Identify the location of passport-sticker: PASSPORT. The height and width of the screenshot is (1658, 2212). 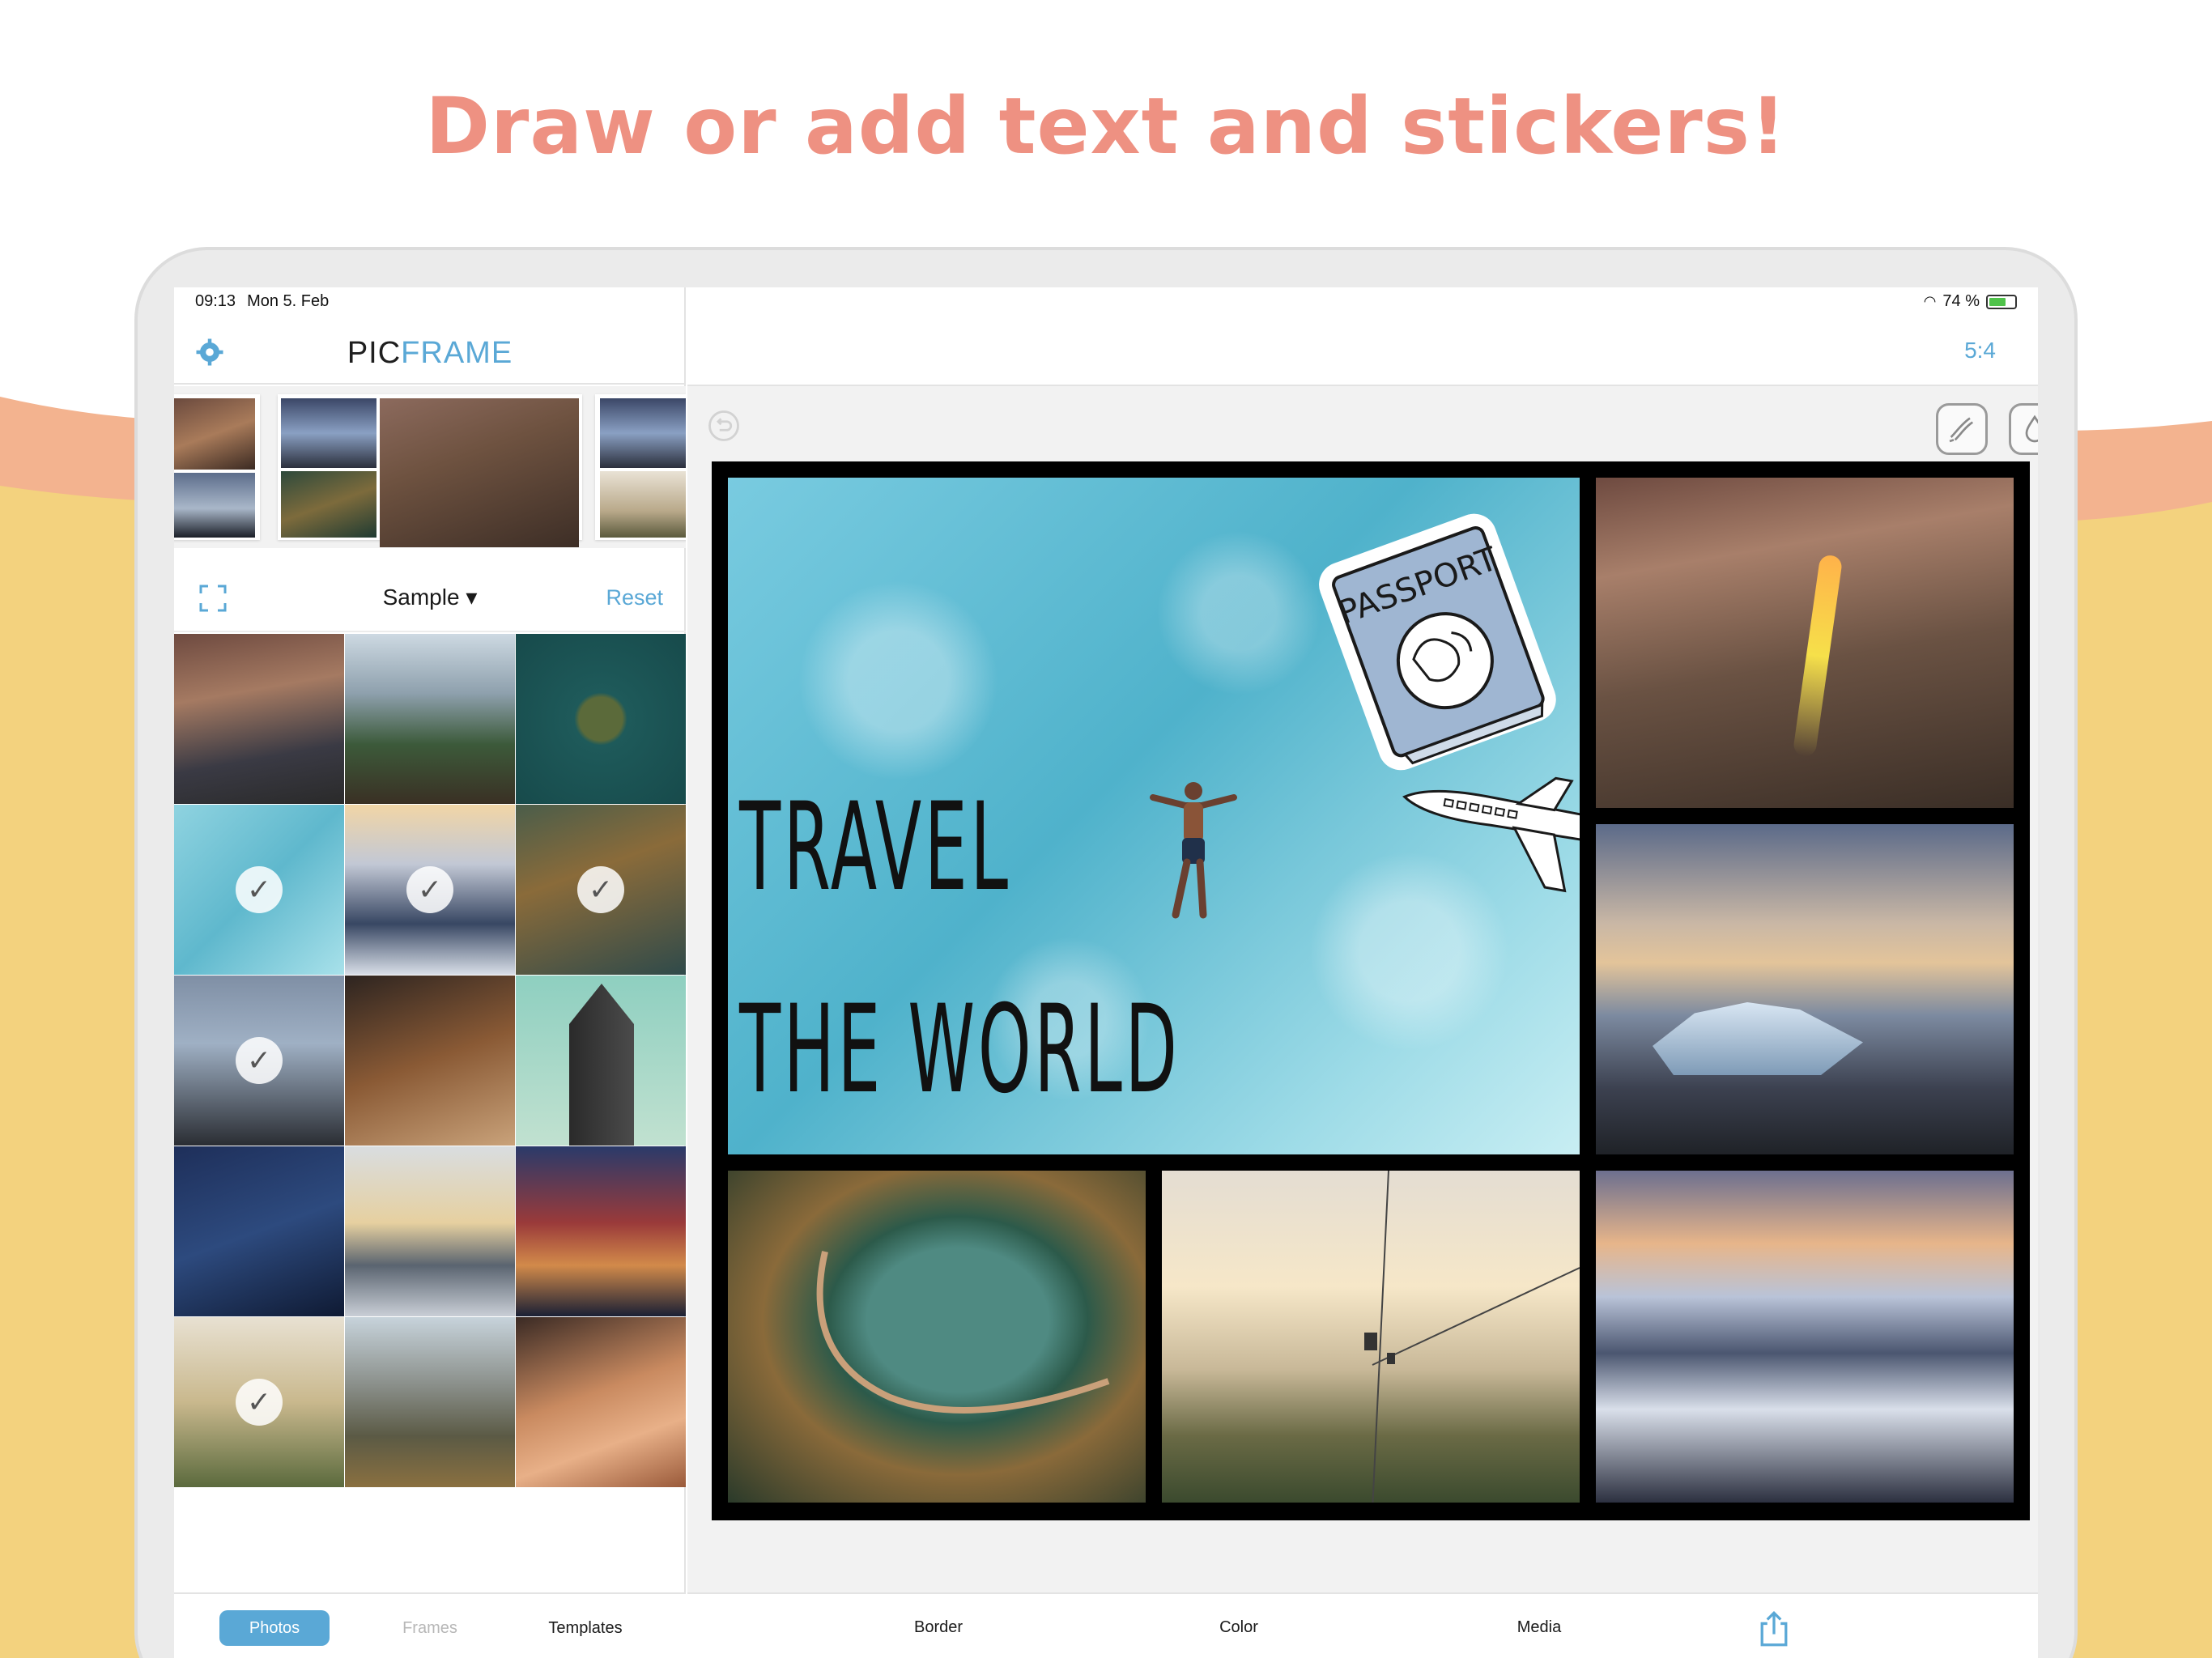
(1432, 639).